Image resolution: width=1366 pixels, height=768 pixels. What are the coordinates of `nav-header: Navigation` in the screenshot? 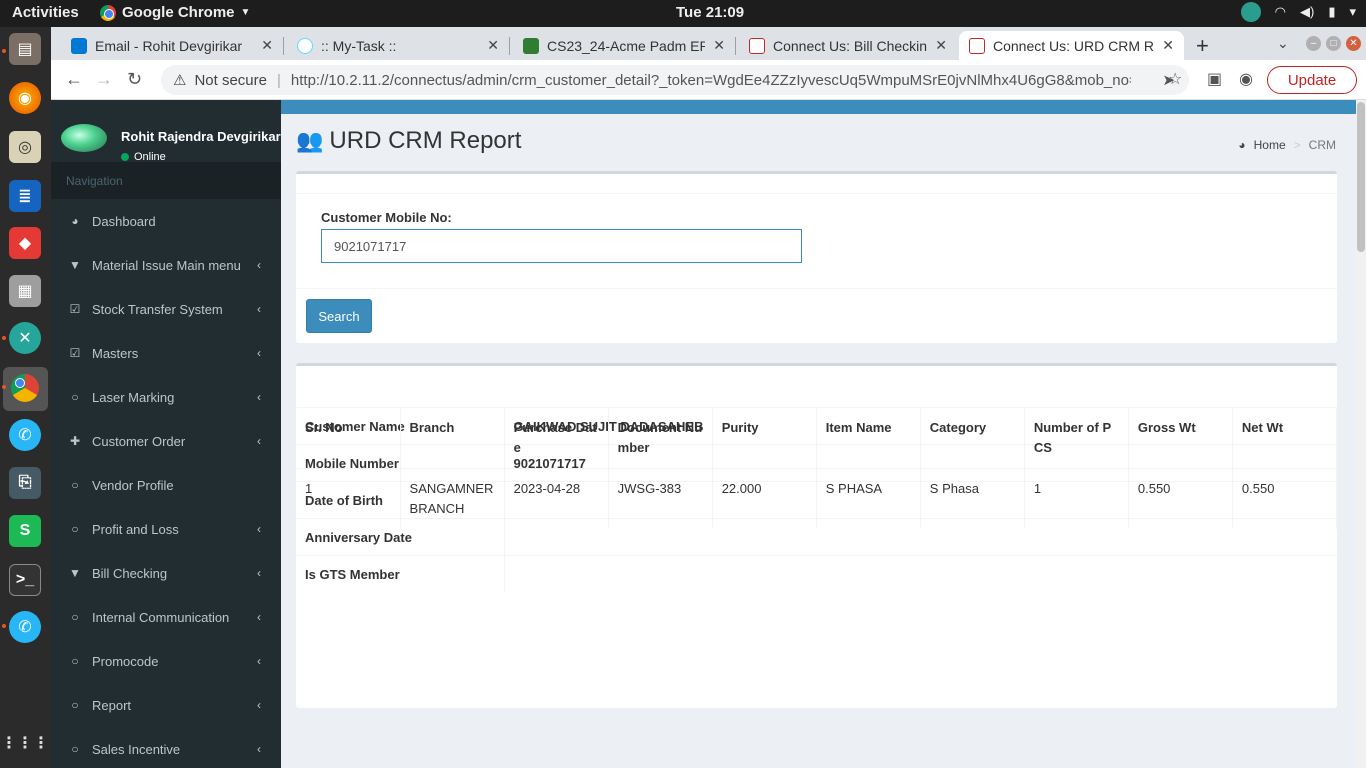 It's located at (166, 180).